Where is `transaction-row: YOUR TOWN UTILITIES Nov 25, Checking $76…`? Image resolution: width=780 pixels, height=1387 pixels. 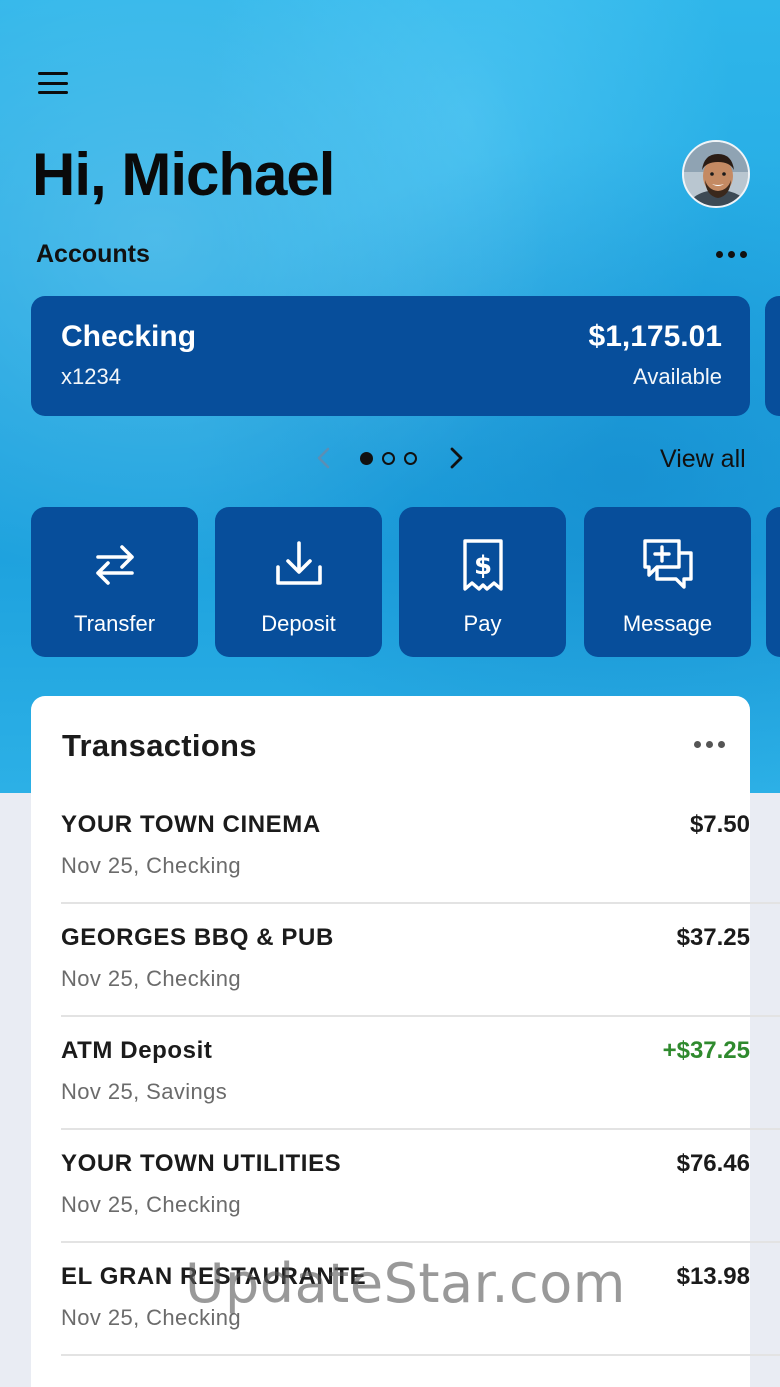
transaction-row: YOUR TOWN UTILITIES Nov 25, Checking $76… is located at coordinates (420, 1186).